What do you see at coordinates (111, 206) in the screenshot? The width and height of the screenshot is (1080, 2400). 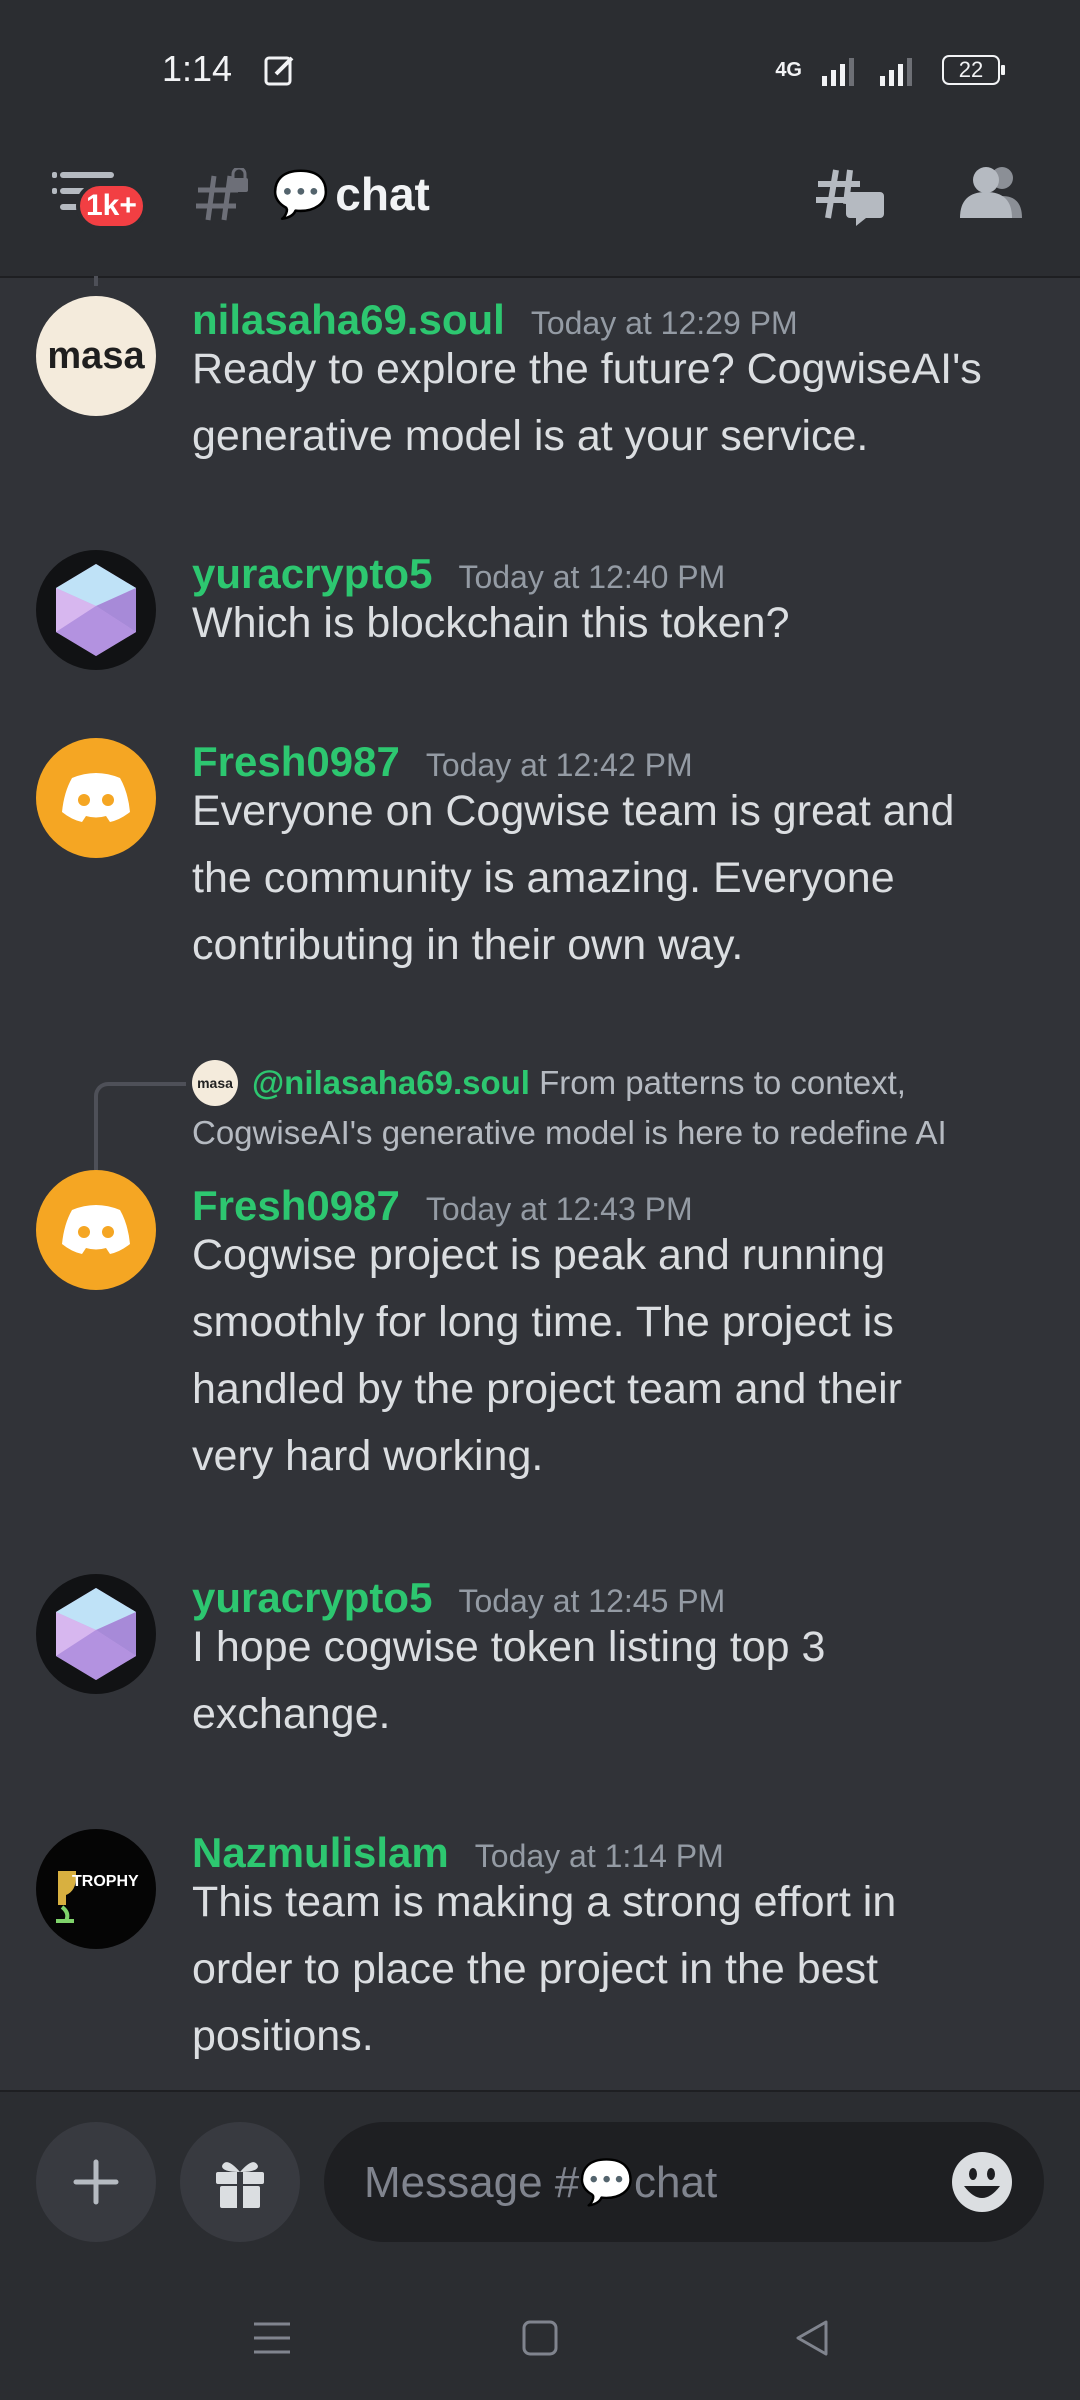 I see `notification-badge: 1k+` at bounding box center [111, 206].